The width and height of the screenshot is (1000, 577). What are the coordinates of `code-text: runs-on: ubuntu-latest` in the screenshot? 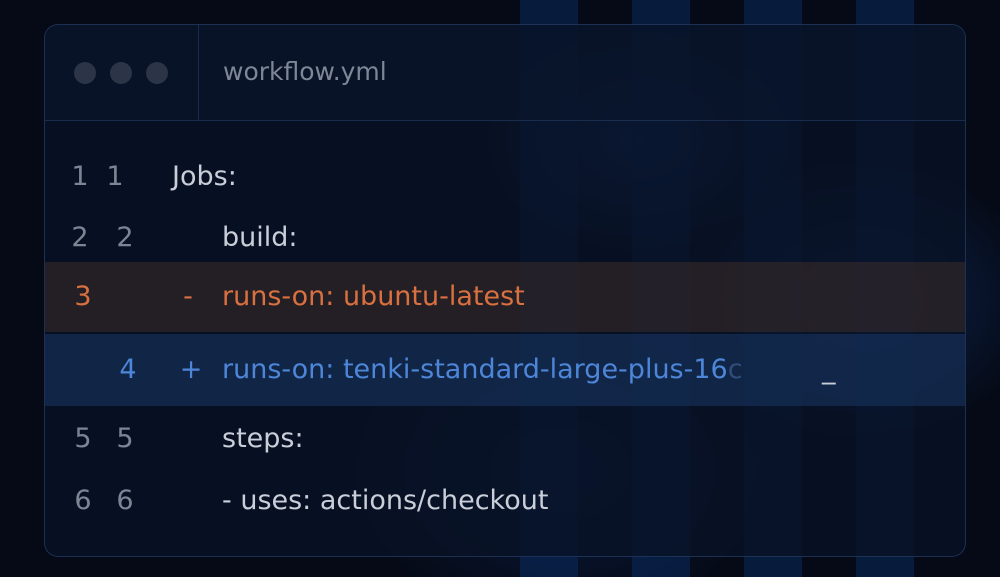 It's located at (373, 296).